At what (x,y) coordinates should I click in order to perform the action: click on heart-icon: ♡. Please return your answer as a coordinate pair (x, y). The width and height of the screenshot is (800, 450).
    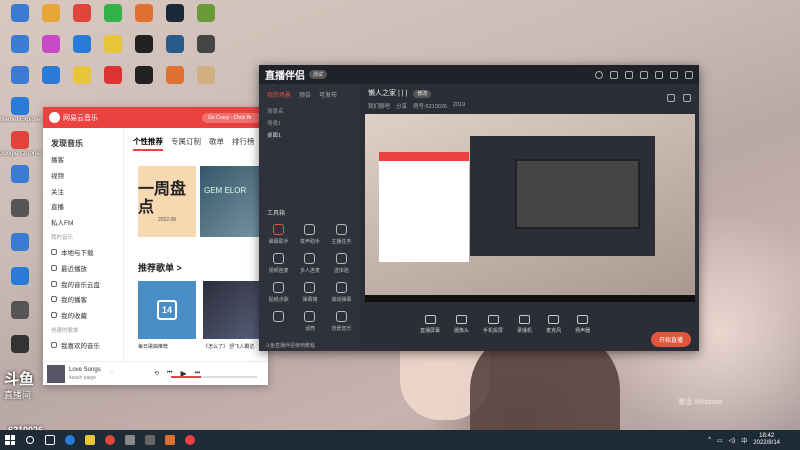
    Looking at the image, I should click on (111, 373).